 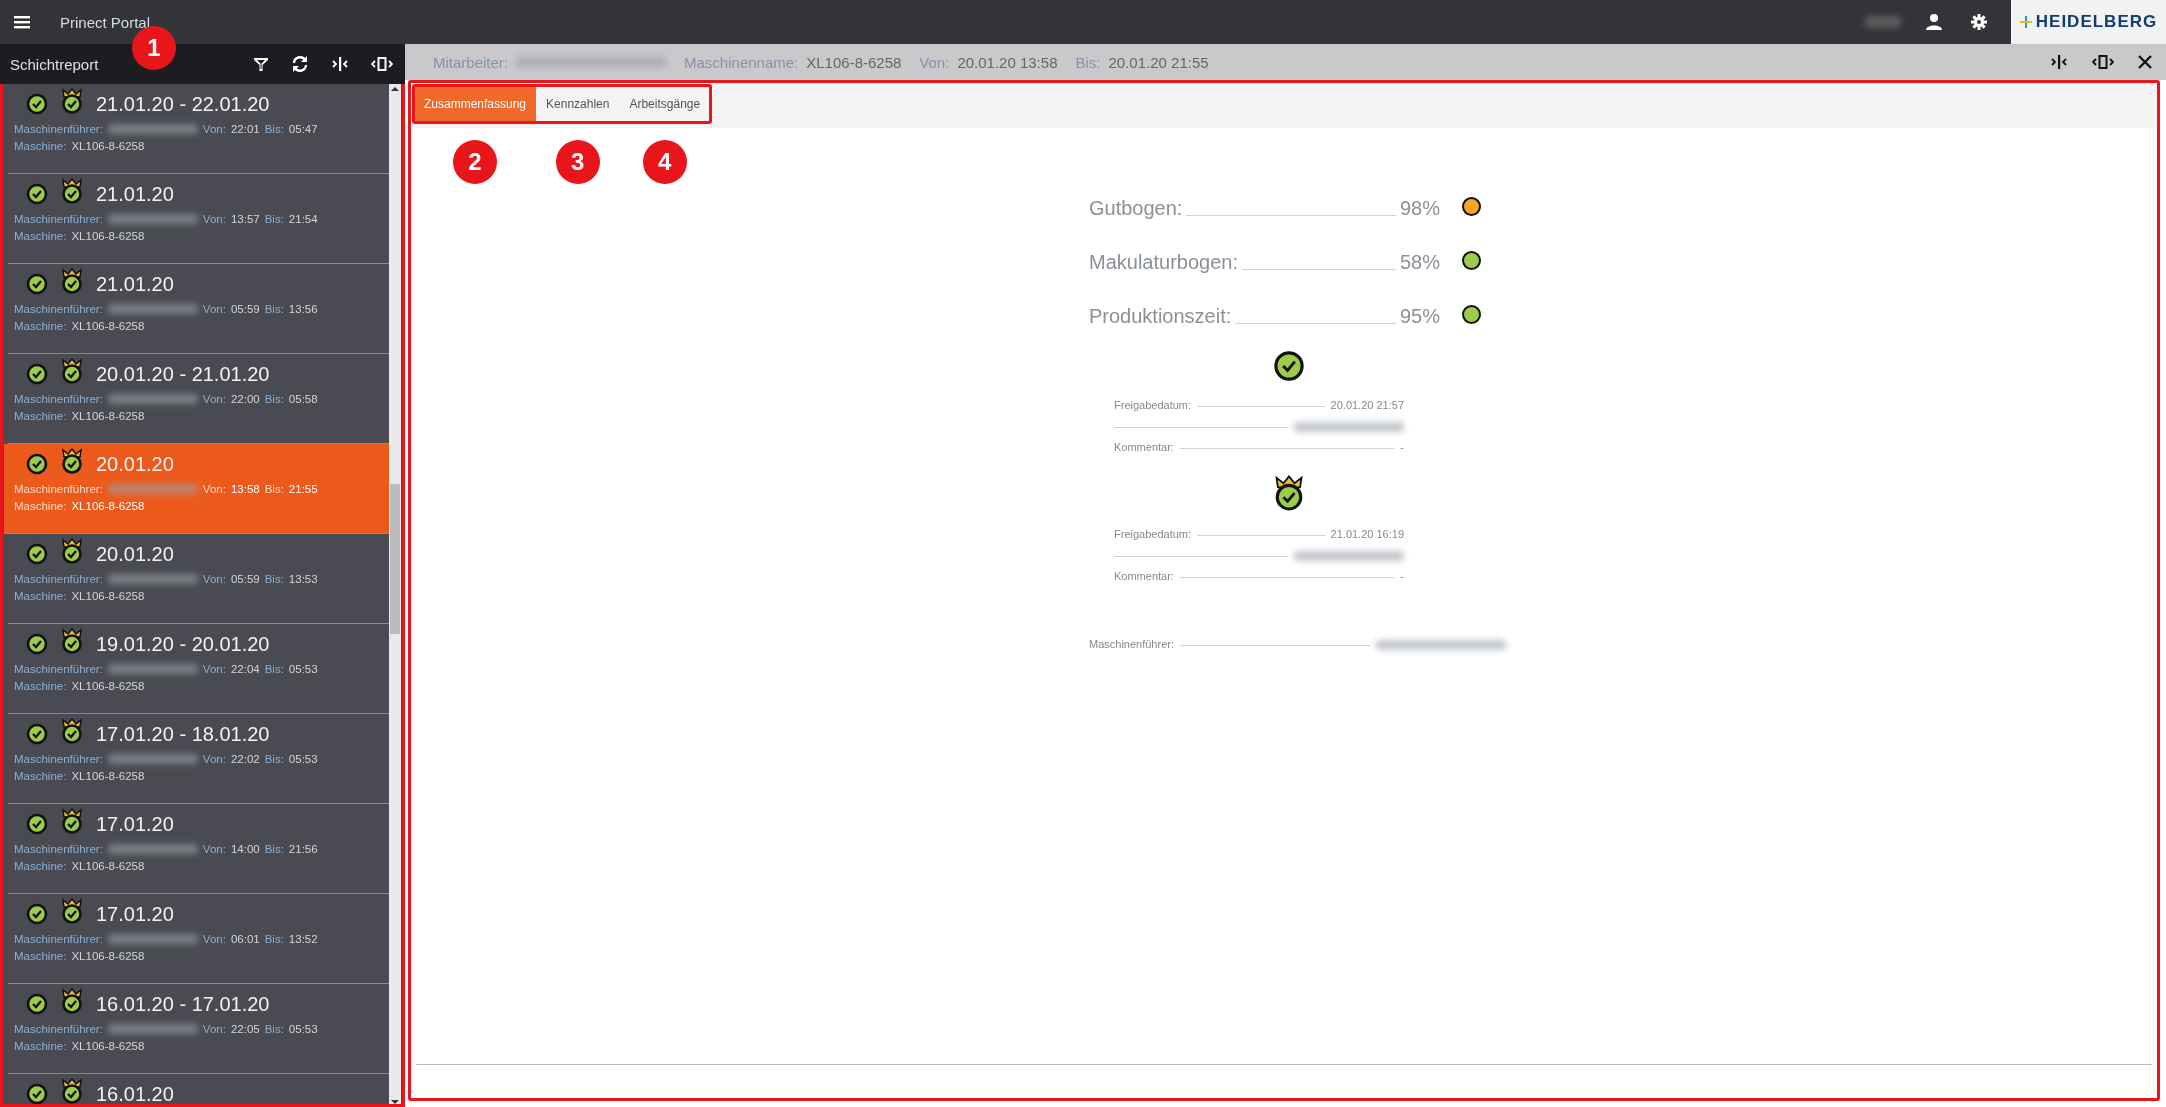 I want to click on sidebar-title: Schichtreport, so click(x=54, y=64).